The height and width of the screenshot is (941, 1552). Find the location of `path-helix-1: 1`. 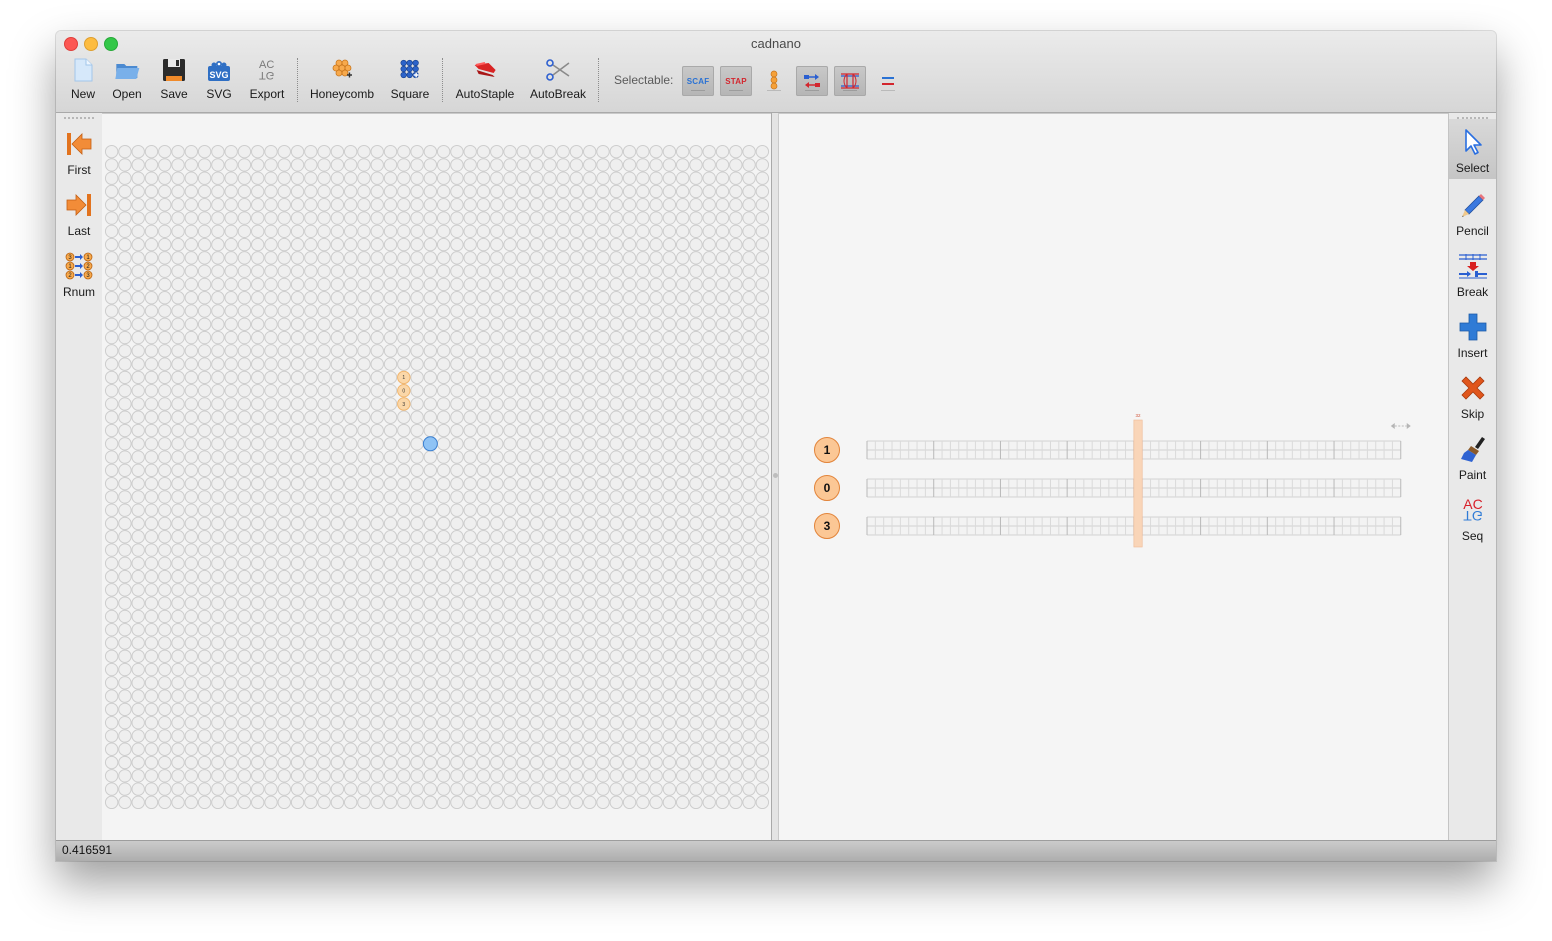

path-helix-1: 1 is located at coordinates (1108, 450).